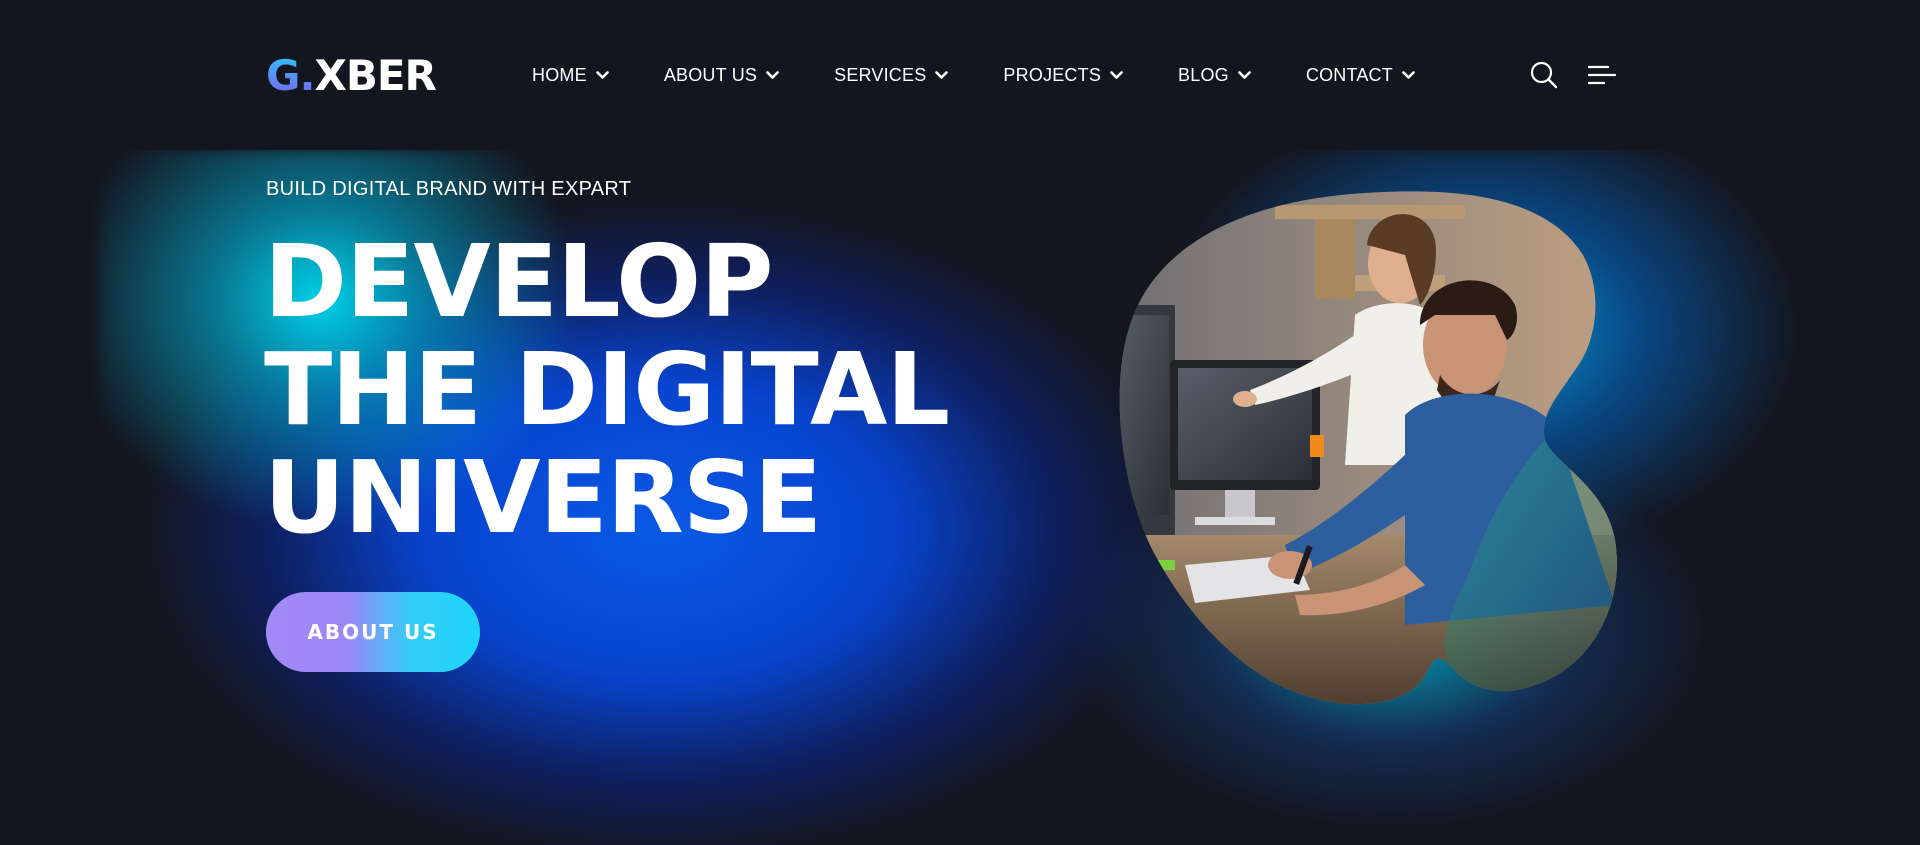 The width and height of the screenshot is (1920, 845). Describe the element at coordinates (290, 75) in the screenshot. I see `logo-mark: G.` at that location.